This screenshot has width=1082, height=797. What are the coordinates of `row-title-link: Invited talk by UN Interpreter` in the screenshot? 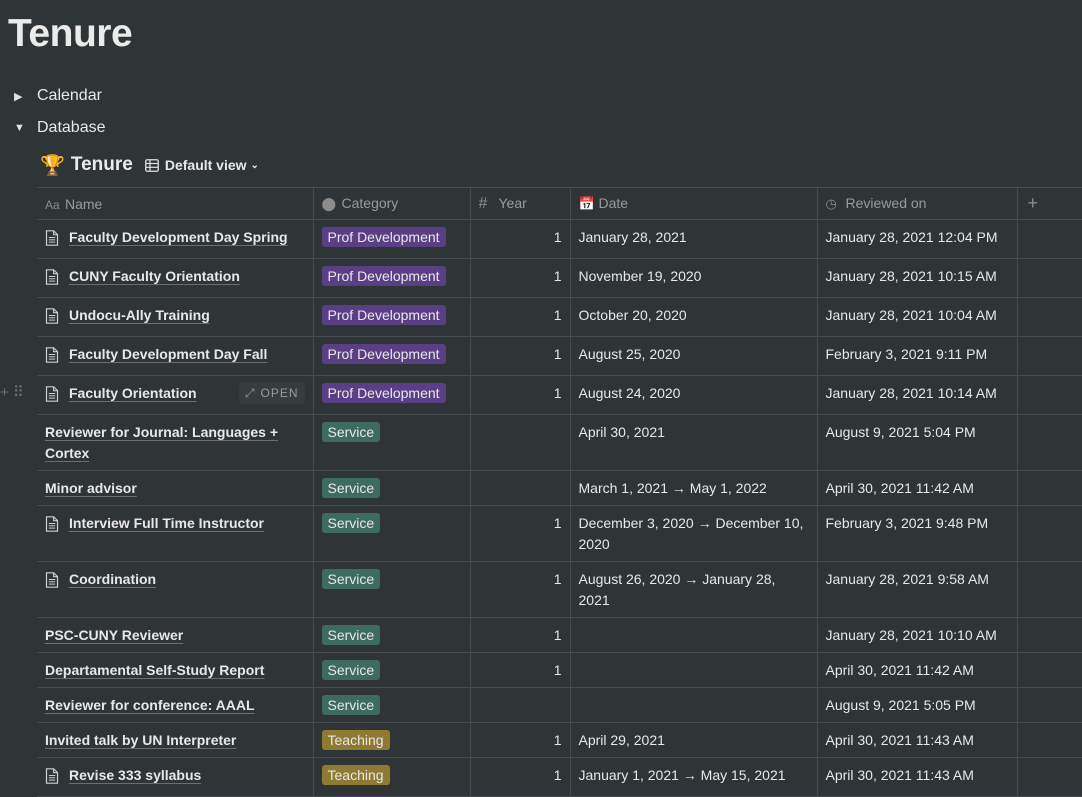 It's located at (140, 740).